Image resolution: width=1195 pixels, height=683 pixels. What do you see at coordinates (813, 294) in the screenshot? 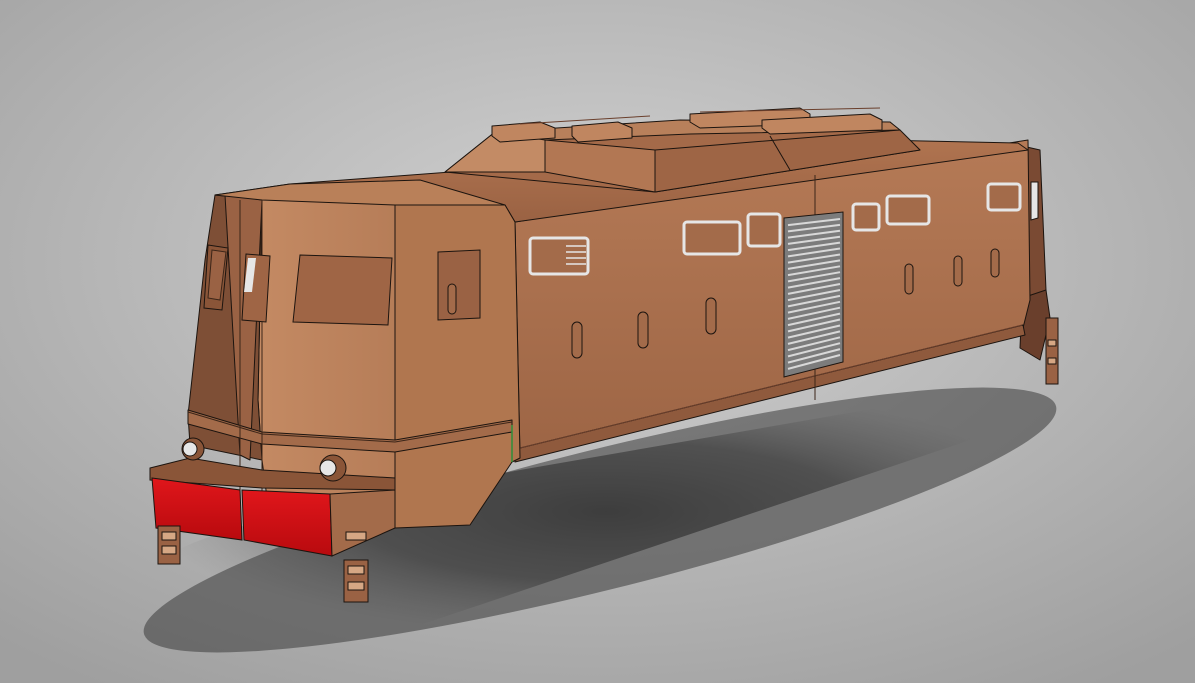
I see `side-louvre-grille` at bounding box center [813, 294].